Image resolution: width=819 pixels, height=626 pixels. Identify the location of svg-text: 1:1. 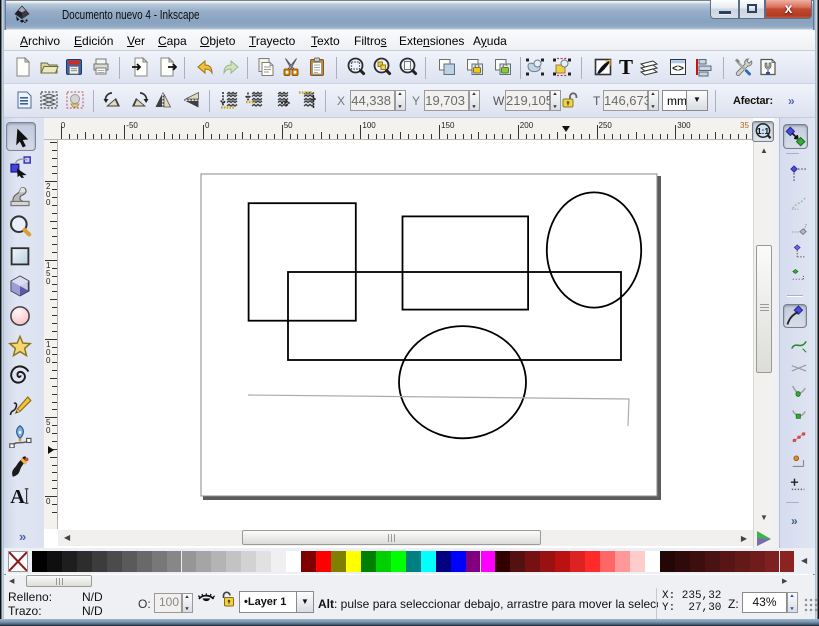
(763, 131).